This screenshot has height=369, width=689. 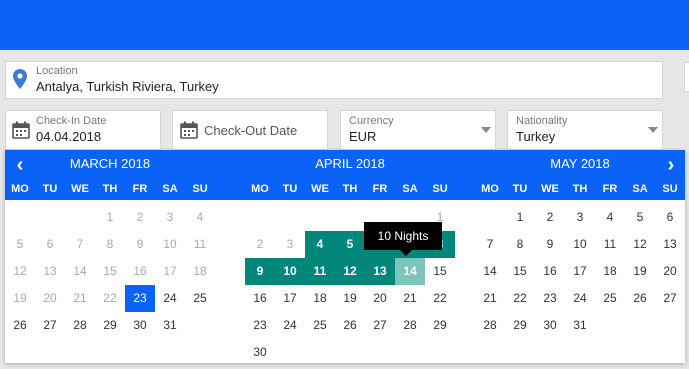 What do you see at coordinates (83, 130) in the screenshot?
I see `checkin-field: Check-In Date 04.04.2018` at bounding box center [83, 130].